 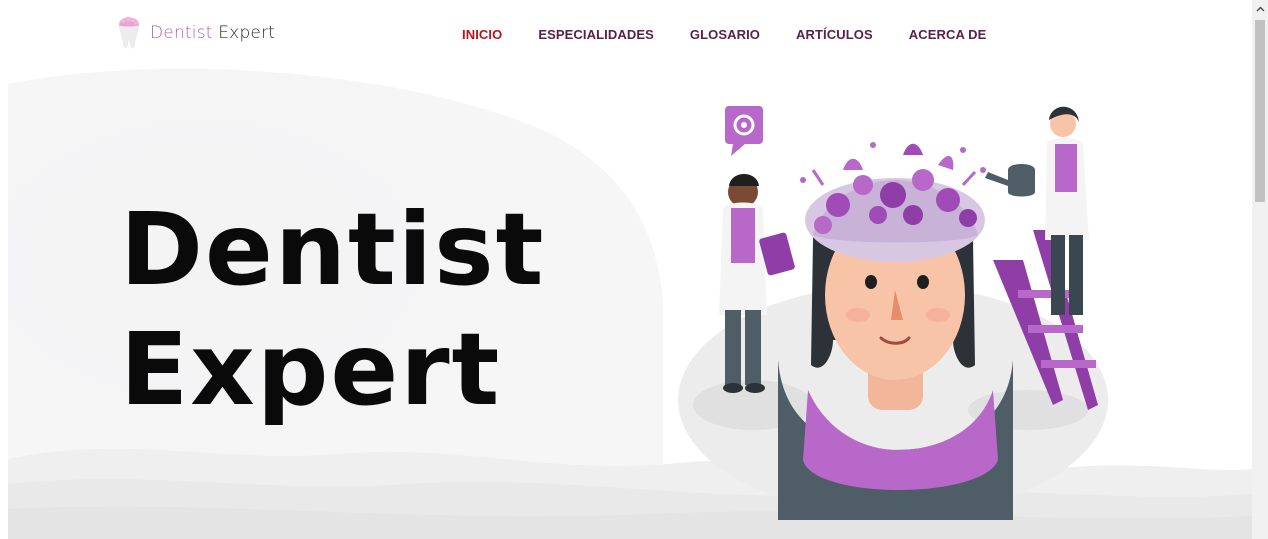 I want to click on scrollbar-thumb, so click(x=1260, y=111).